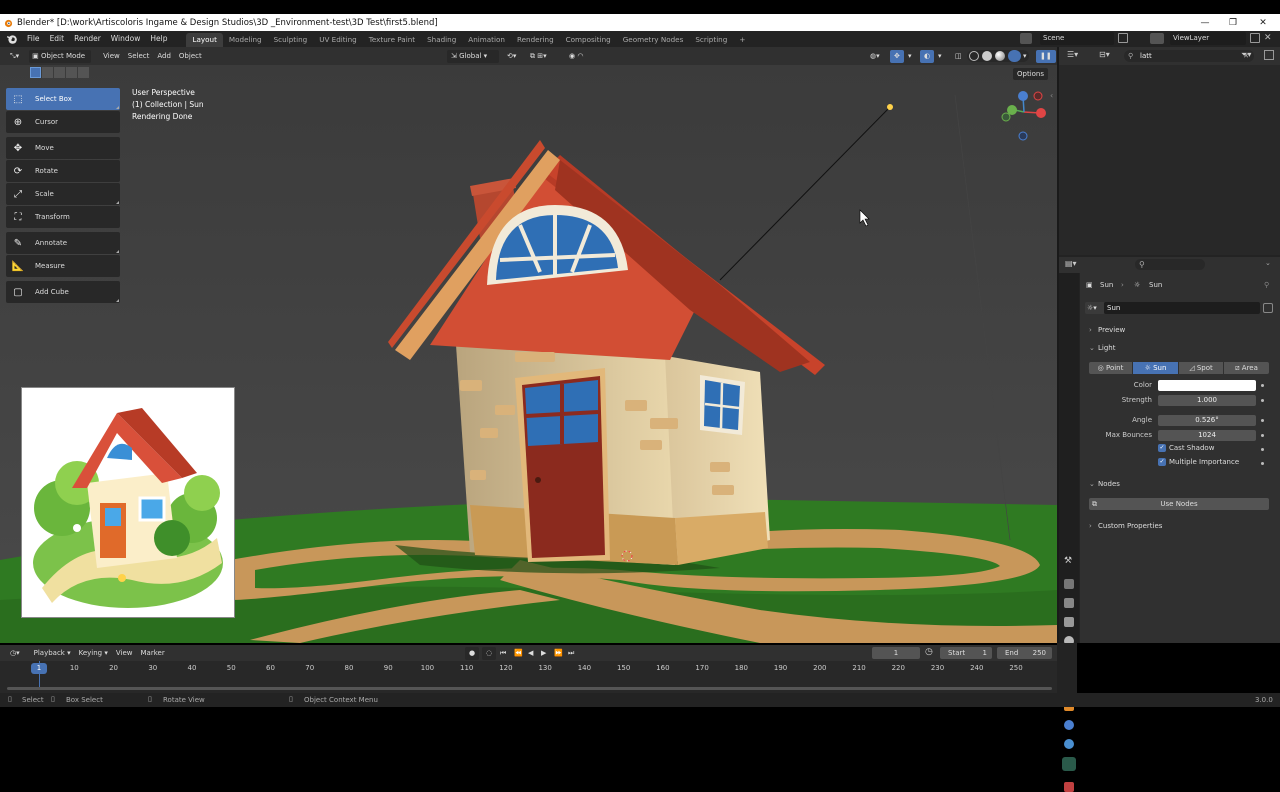 Image resolution: width=1280 pixels, height=792 pixels. I want to click on viewport-options-button: Options, so click(1031, 74).